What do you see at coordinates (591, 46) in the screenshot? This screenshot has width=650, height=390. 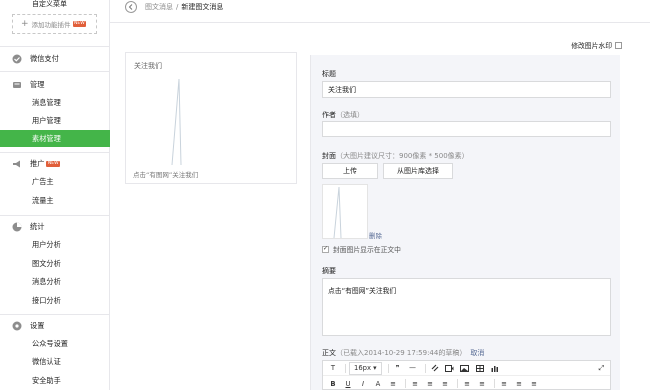 I see `watermark-label: 修改图片水印` at bounding box center [591, 46].